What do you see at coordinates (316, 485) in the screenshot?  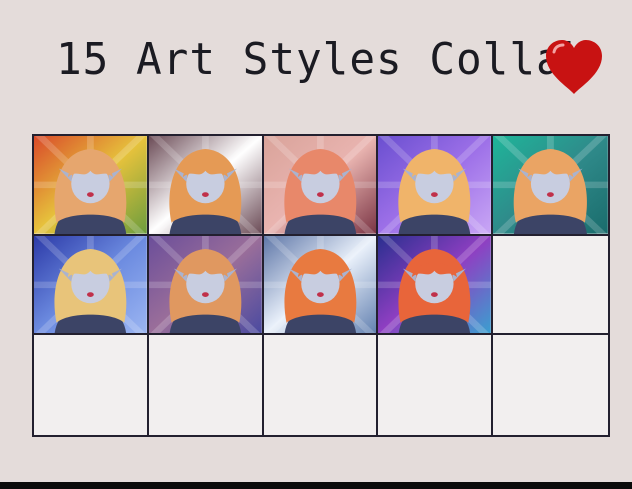 I see `bottom-bar` at bounding box center [316, 485].